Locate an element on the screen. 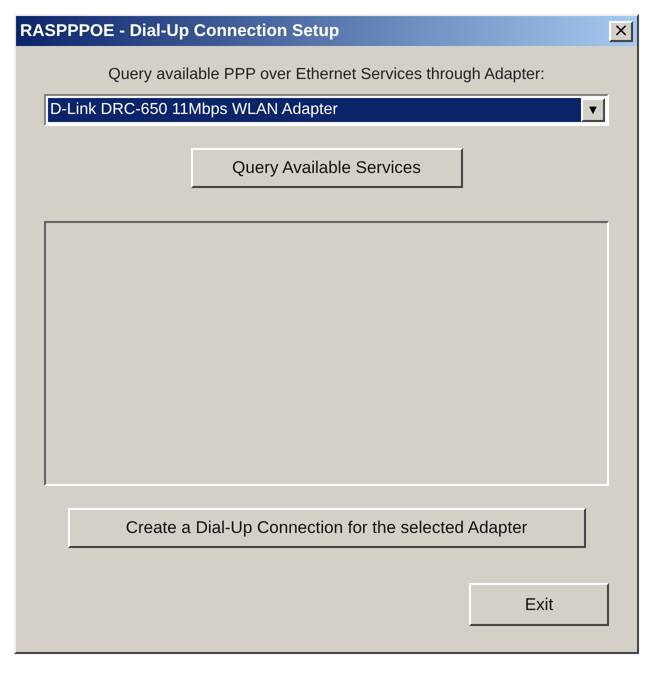 This screenshot has height=673, width=649. exit-button: Exit is located at coordinates (539, 604).